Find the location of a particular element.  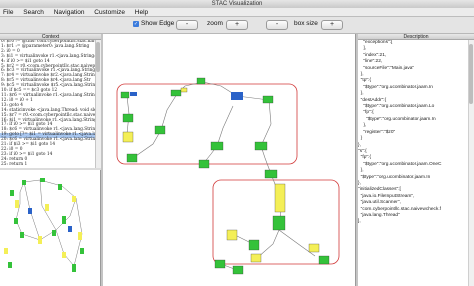

menu-search: Search is located at coordinates (33, 12).